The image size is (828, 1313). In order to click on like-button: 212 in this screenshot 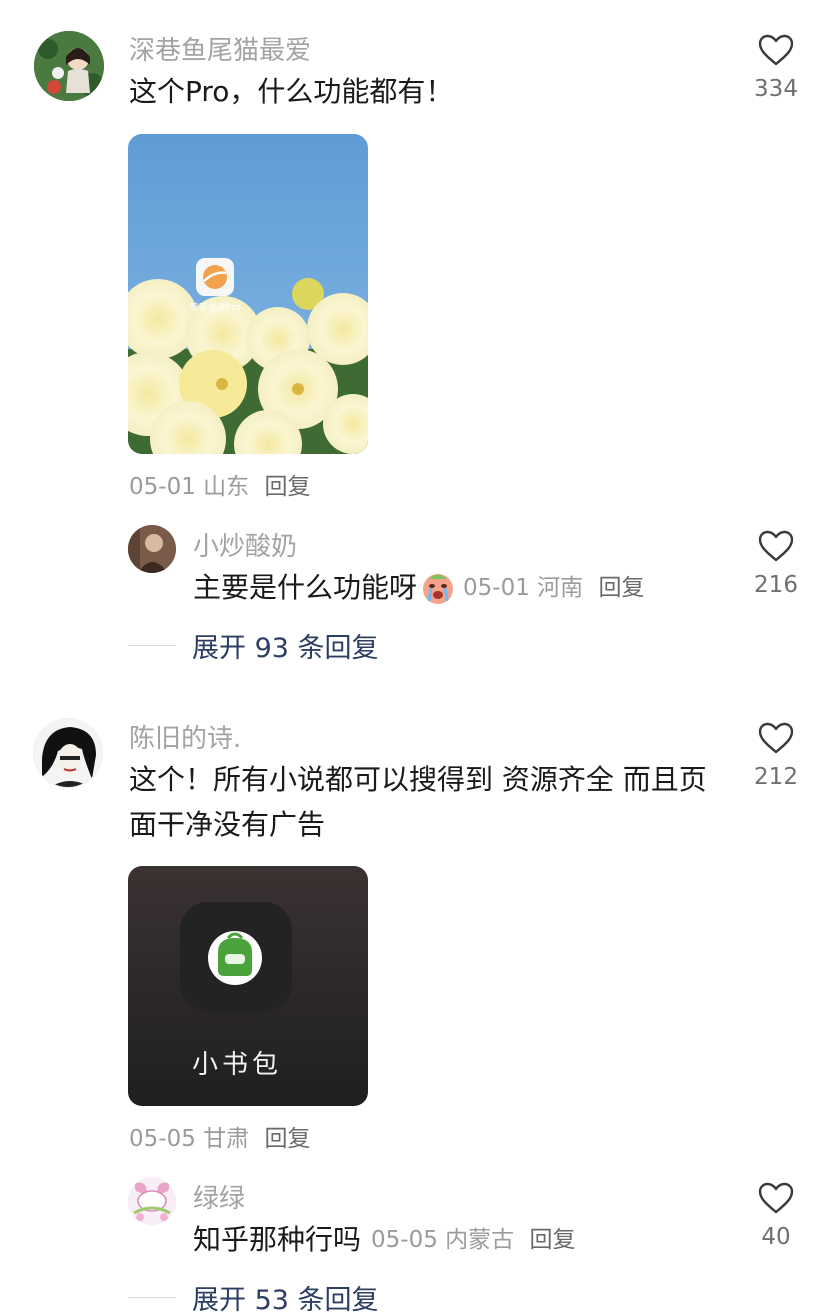, I will do `click(776, 756)`.